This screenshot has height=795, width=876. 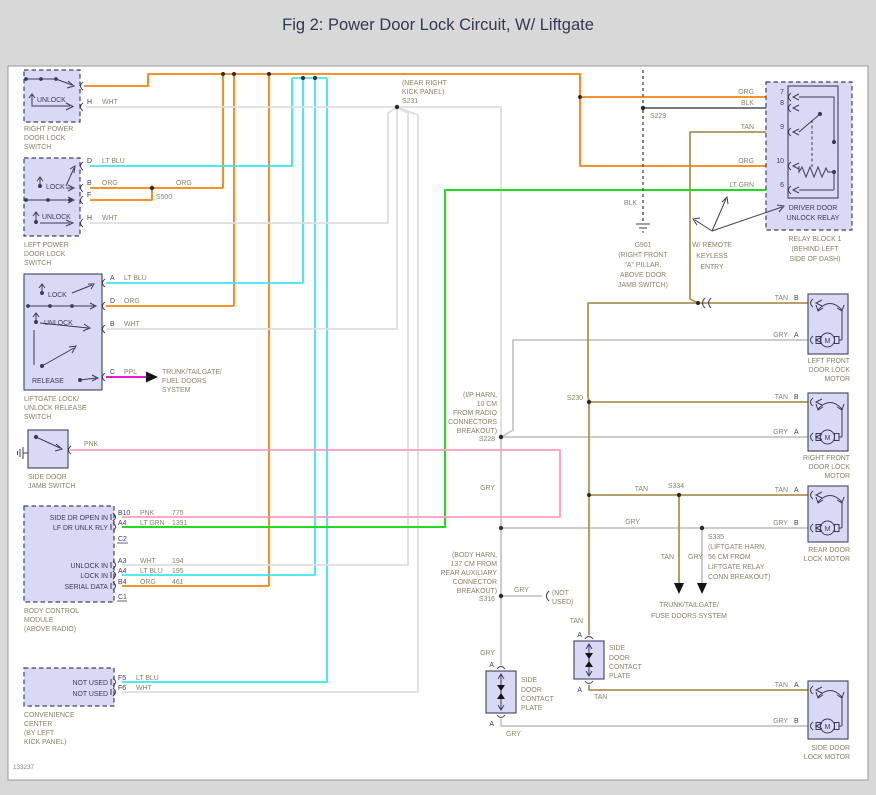 I want to click on splice-s228-dot, so click(x=501, y=437).